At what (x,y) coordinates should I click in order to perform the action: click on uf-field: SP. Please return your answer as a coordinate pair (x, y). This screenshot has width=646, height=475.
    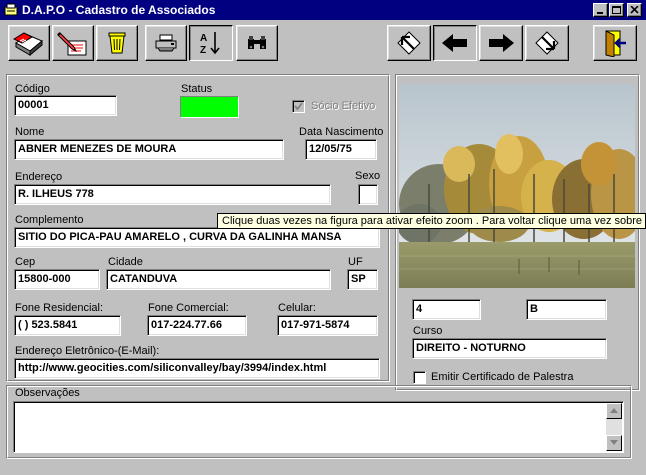
    Looking at the image, I should click on (362, 279).